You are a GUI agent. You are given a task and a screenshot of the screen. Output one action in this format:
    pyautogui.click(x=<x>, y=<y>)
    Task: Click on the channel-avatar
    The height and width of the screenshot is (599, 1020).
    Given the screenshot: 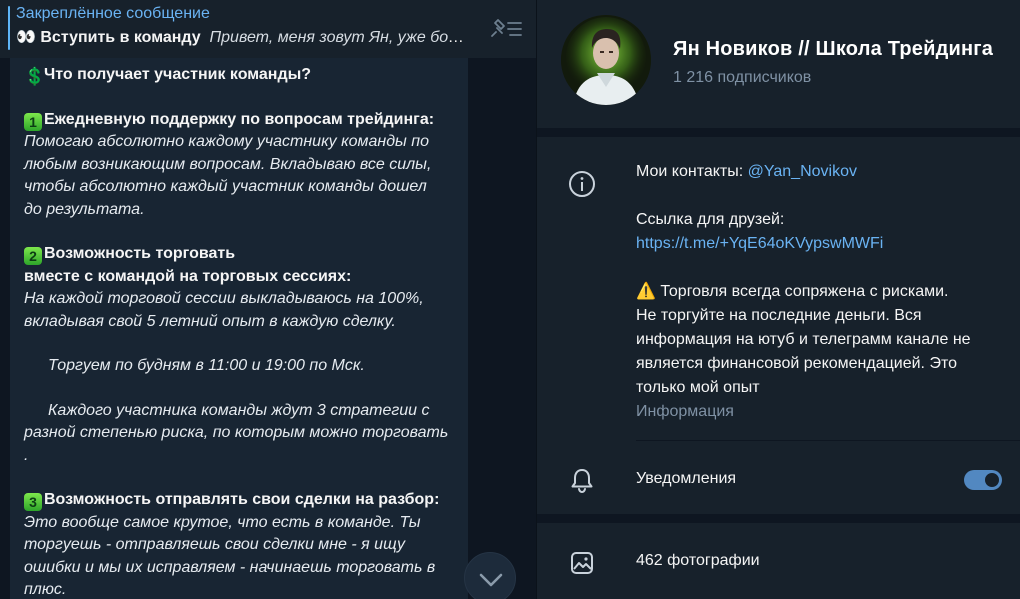 What is the action you would take?
    pyautogui.click(x=606, y=60)
    